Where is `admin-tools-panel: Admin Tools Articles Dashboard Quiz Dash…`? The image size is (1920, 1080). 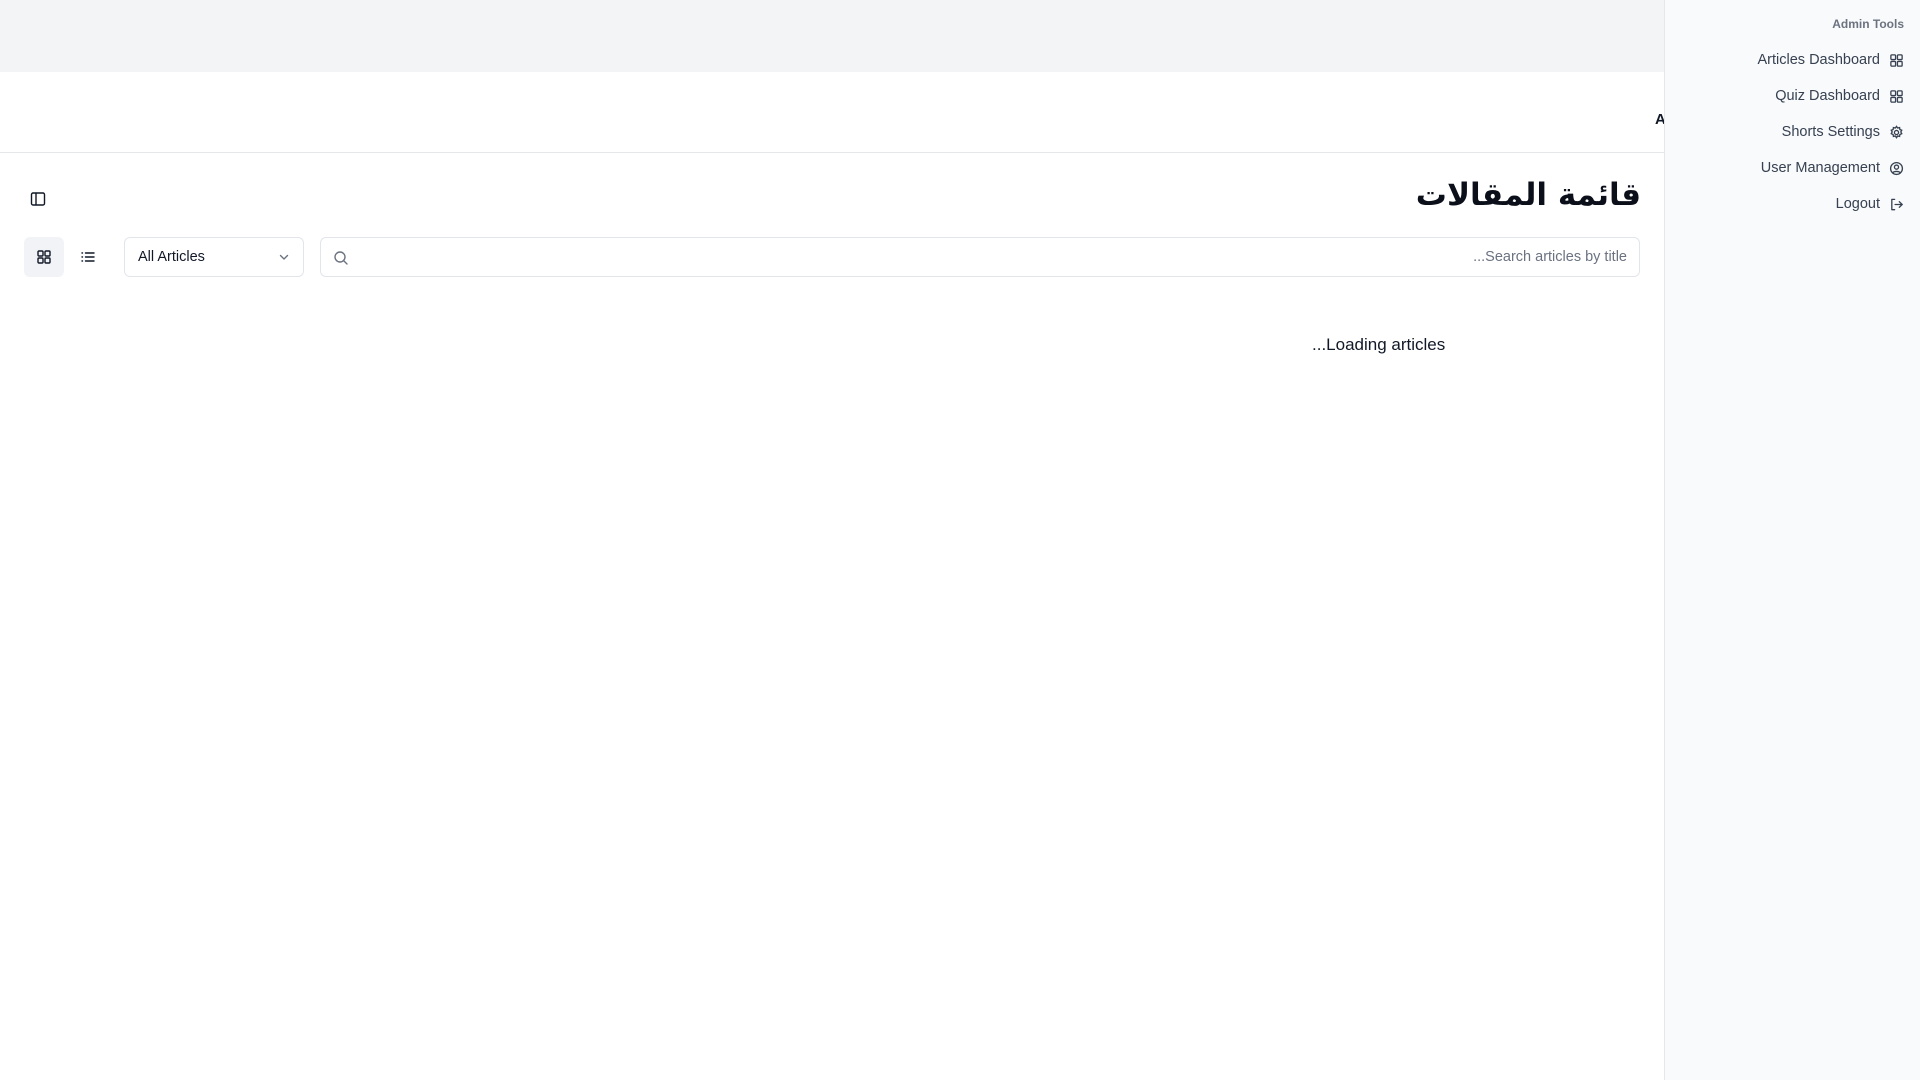
admin-tools-panel: Admin Tools Articles Dashboard Quiz Dash… is located at coordinates (1792, 540).